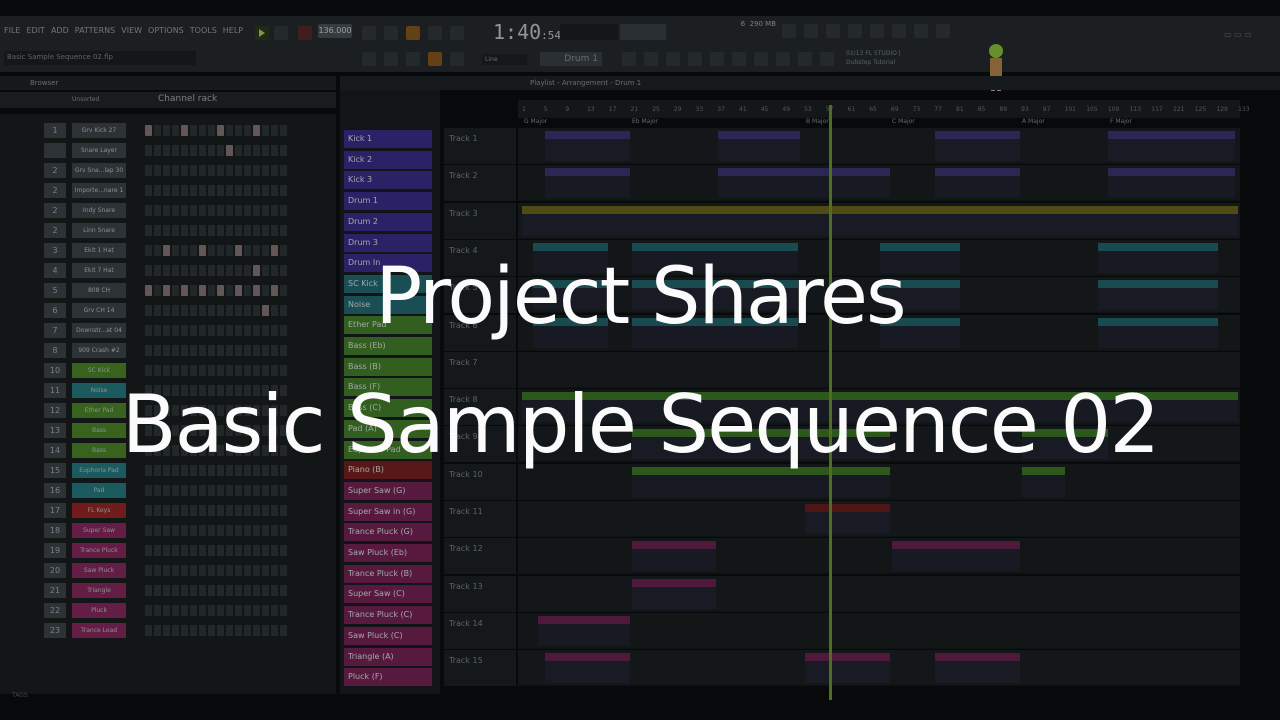  Describe the element at coordinates (640, 424) in the screenshot. I see `overlay-subtitle: Basic Sample Sequence 02` at that location.